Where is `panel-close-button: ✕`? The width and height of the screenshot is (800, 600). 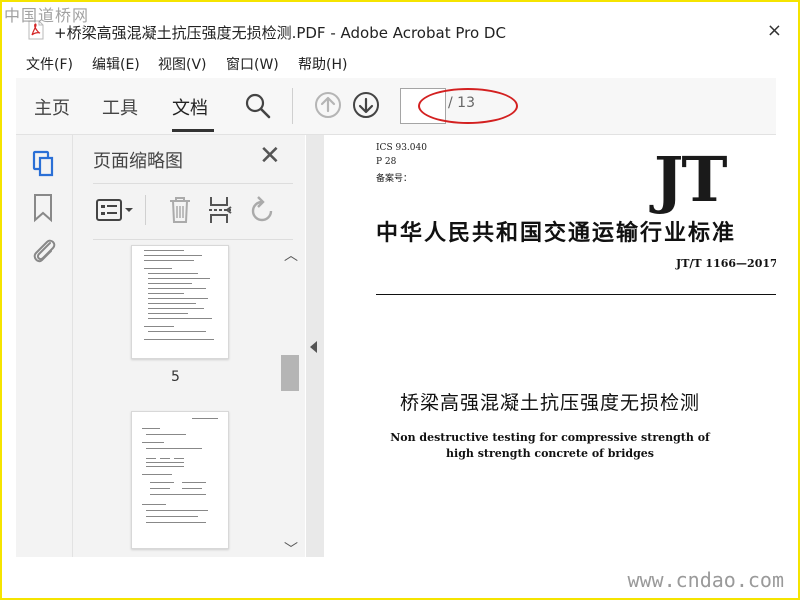
panel-close-button: ✕ is located at coordinates (270, 156).